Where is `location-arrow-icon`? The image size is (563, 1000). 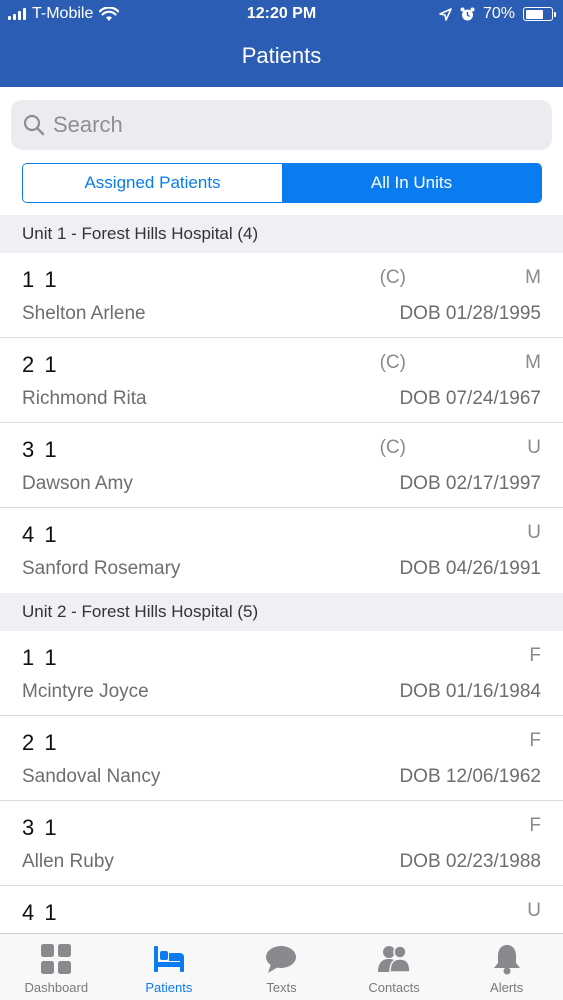
location-arrow-icon is located at coordinates (445, 14).